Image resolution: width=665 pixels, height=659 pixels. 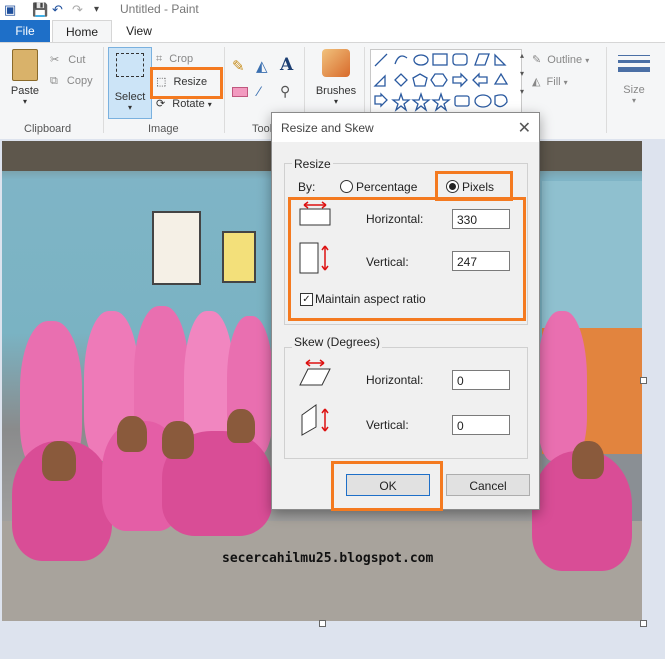 I want to click on select-label: Select, so click(x=130, y=97).